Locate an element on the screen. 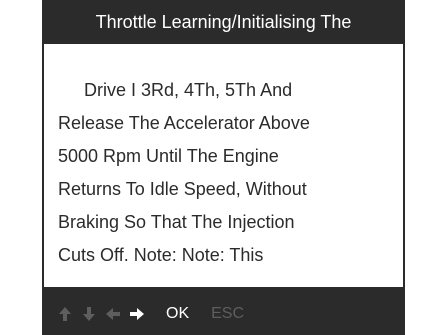  message-line: Release The Accelerator Above is located at coordinates (184, 123).